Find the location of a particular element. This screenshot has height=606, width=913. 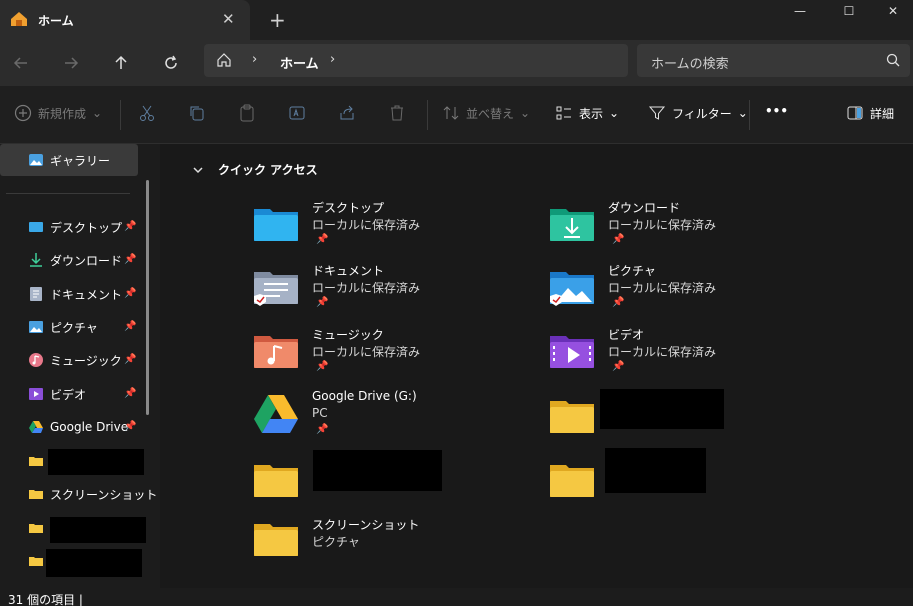

status-bar: 31 個の項目 | is located at coordinates (456, 597).